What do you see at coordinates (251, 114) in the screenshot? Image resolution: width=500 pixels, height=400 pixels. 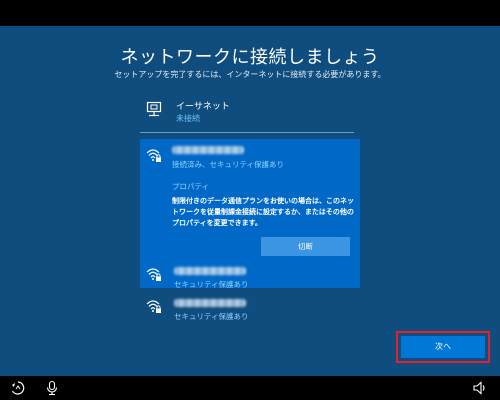 I see `ethernet-item: イーサネット 未接続` at bounding box center [251, 114].